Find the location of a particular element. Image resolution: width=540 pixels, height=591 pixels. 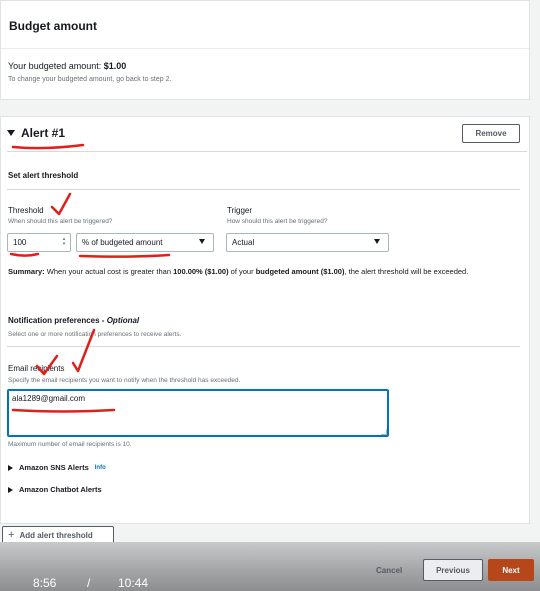

previous-button: Previous is located at coordinates (453, 570).